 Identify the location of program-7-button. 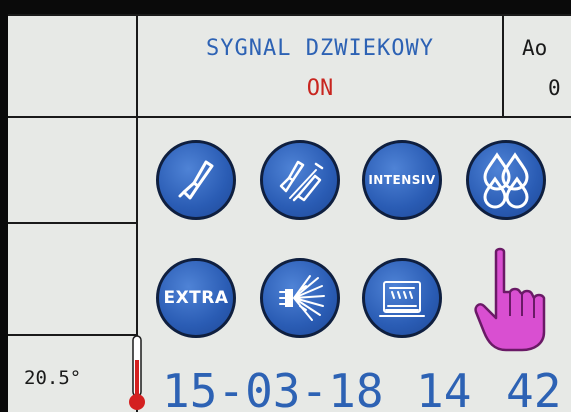
(402, 298).